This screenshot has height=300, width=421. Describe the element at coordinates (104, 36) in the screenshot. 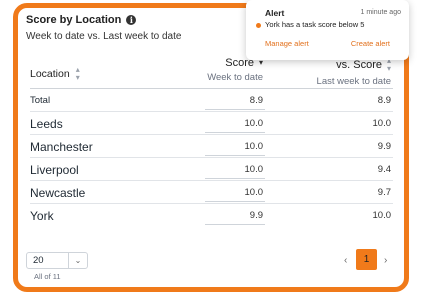

I see `card-subtitle: Week to date vs. Last week to date` at that location.